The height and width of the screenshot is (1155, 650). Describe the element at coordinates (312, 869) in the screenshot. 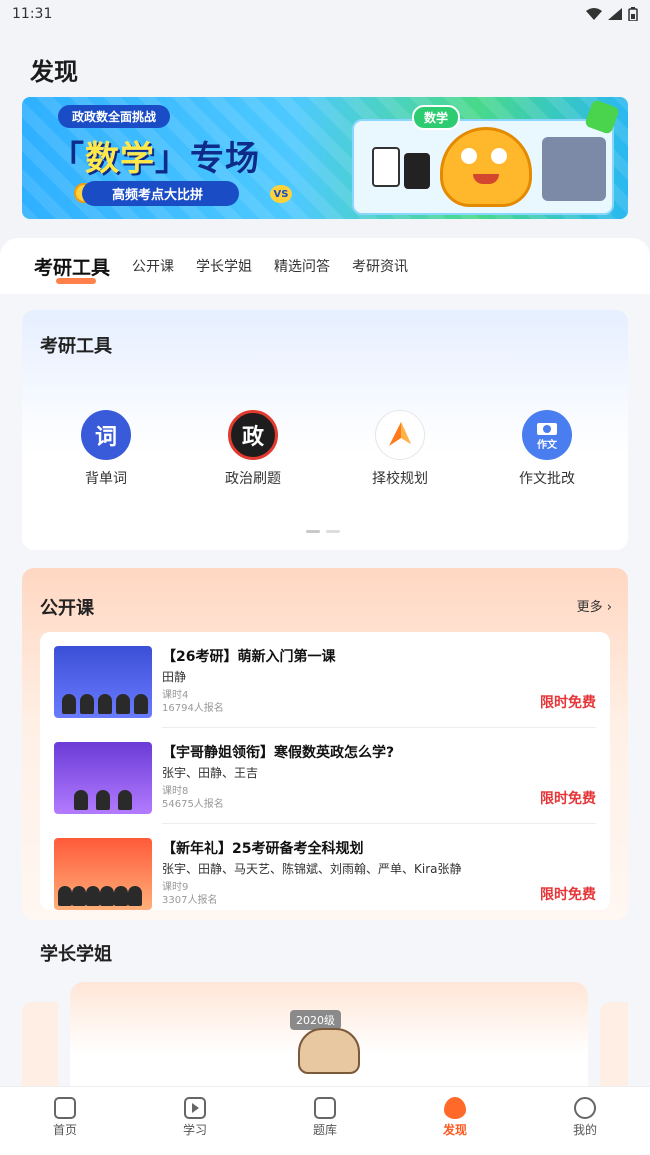

I see `course-teachers: 张宇、田静、马天艺、陈锦斌、刘雨翰、严单、Kira张静` at that location.